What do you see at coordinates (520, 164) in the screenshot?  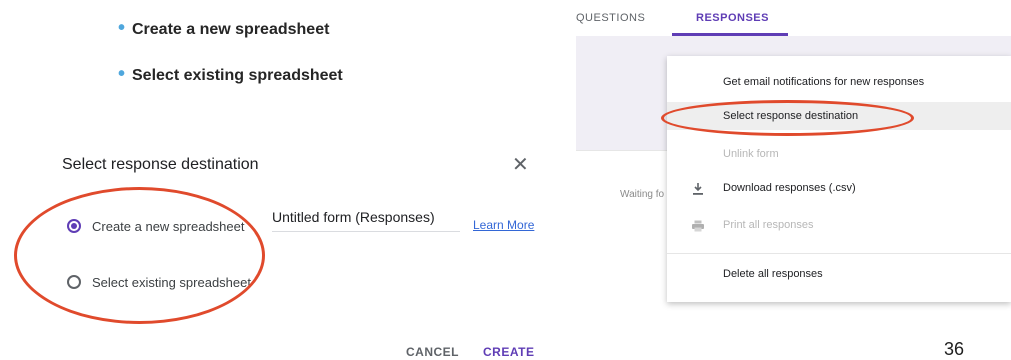 I see `close-icon: ✕` at bounding box center [520, 164].